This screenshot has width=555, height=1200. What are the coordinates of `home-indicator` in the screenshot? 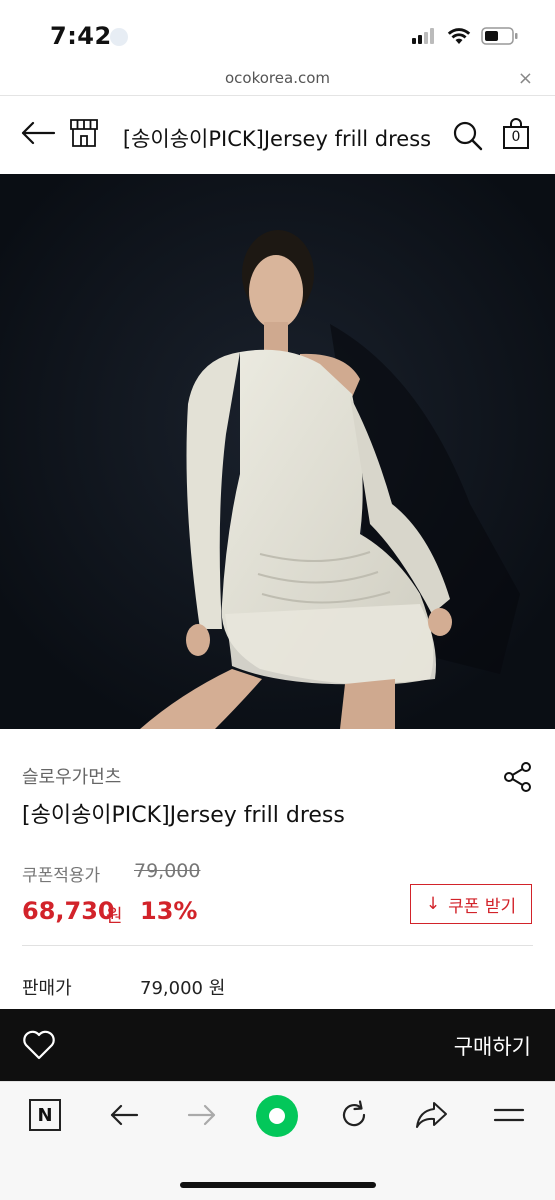 It's located at (278, 1185).